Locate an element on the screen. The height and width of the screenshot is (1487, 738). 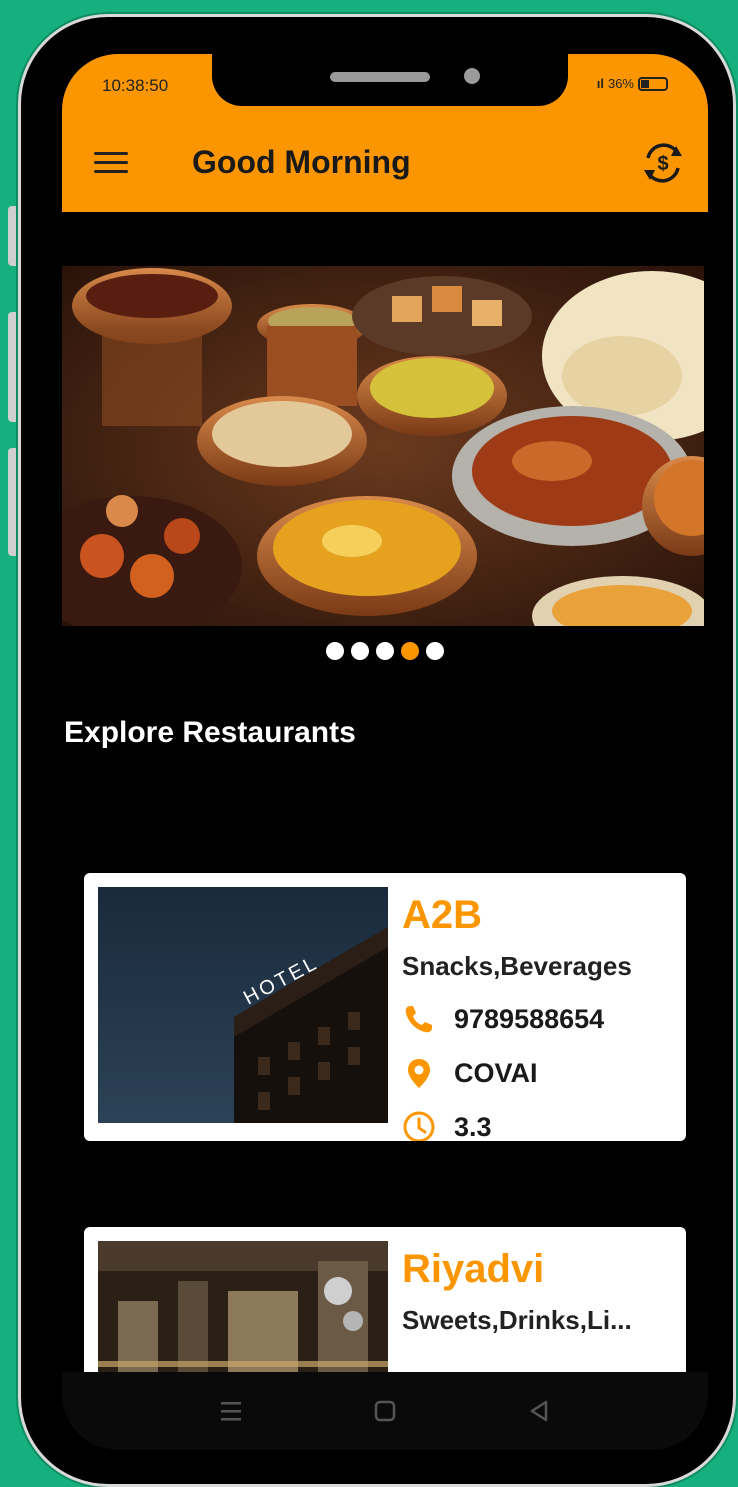
carousel-indicator is located at coordinates (385, 651).